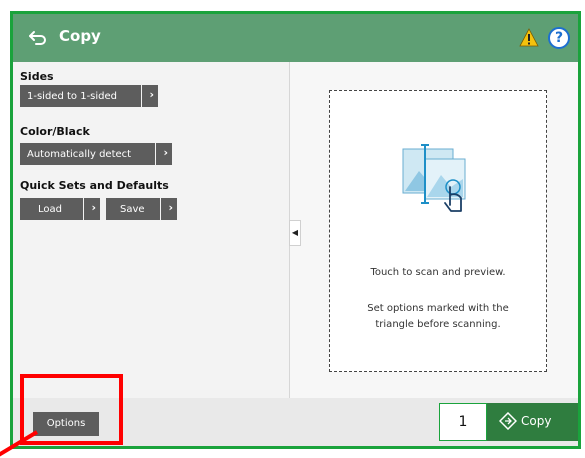 This screenshot has width=585, height=458. What do you see at coordinates (79, 154) in the screenshot?
I see `color-value: Automatically detect` at bounding box center [79, 154].